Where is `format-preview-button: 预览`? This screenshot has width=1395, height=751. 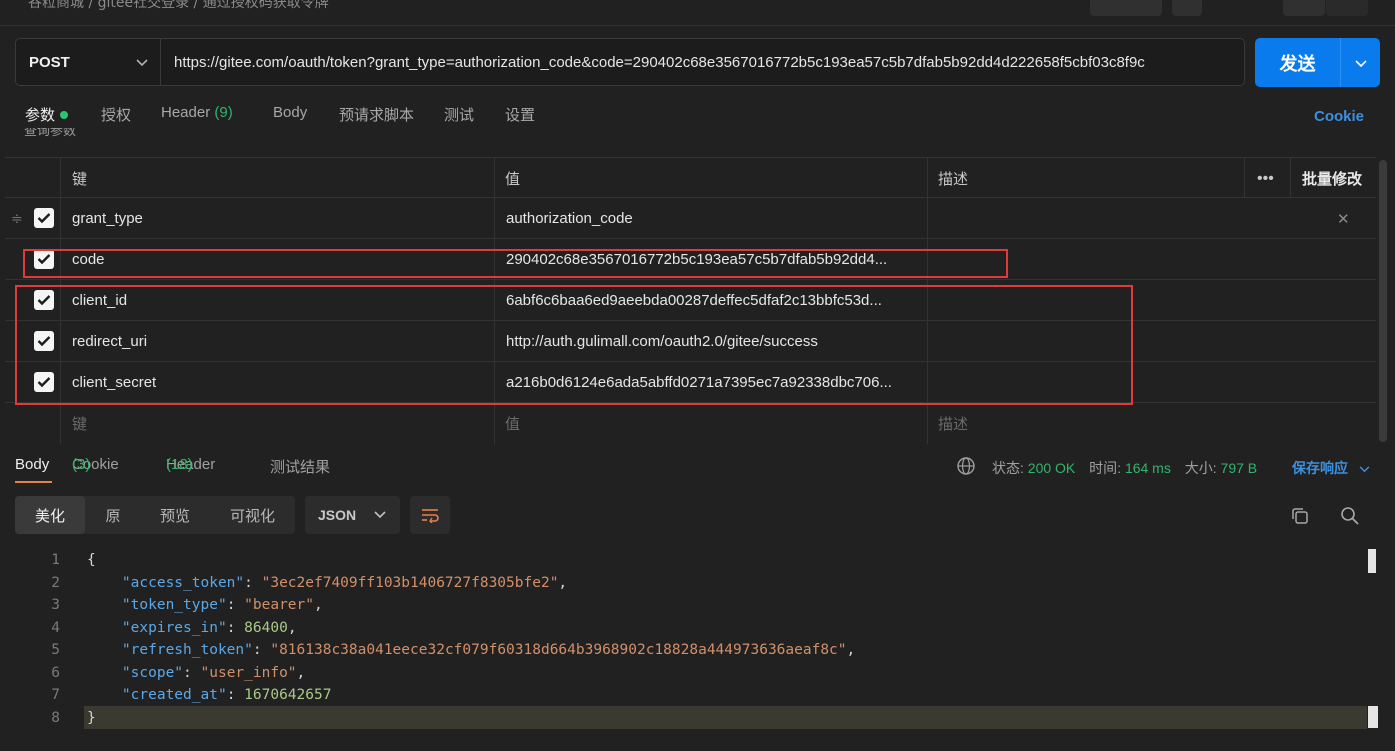 format-preview-button: 预览 is located at coordinates (175, 515).